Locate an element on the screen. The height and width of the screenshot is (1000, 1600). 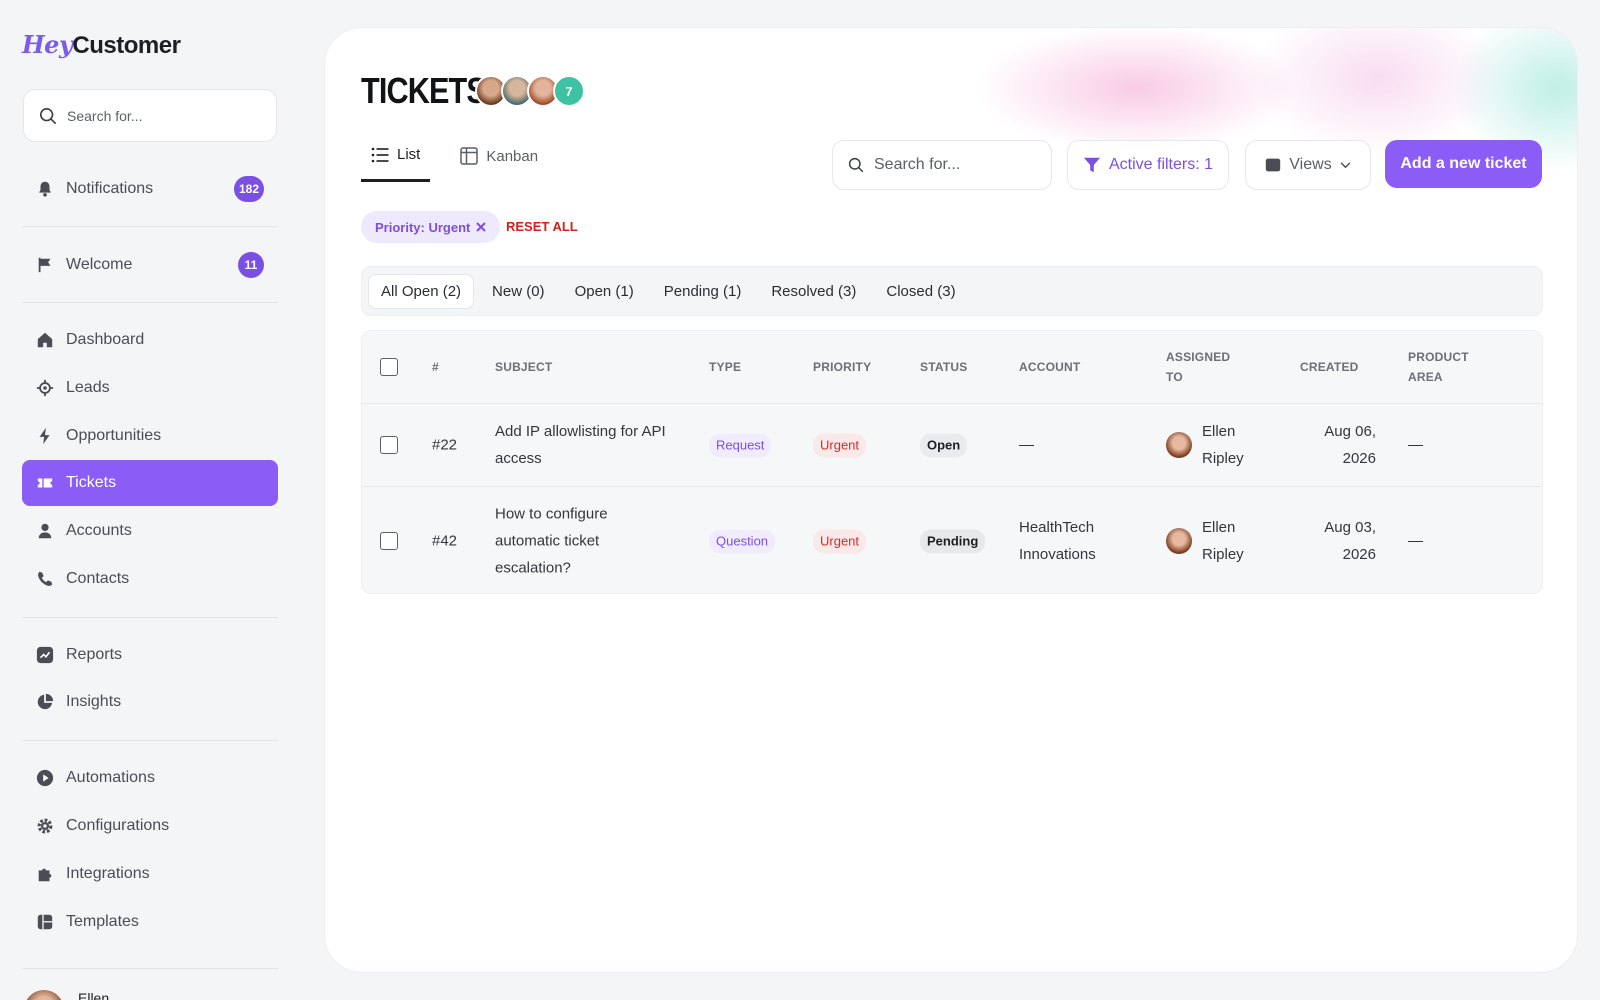
created-date: Aug 06, is located at coordinates (1350, 431).